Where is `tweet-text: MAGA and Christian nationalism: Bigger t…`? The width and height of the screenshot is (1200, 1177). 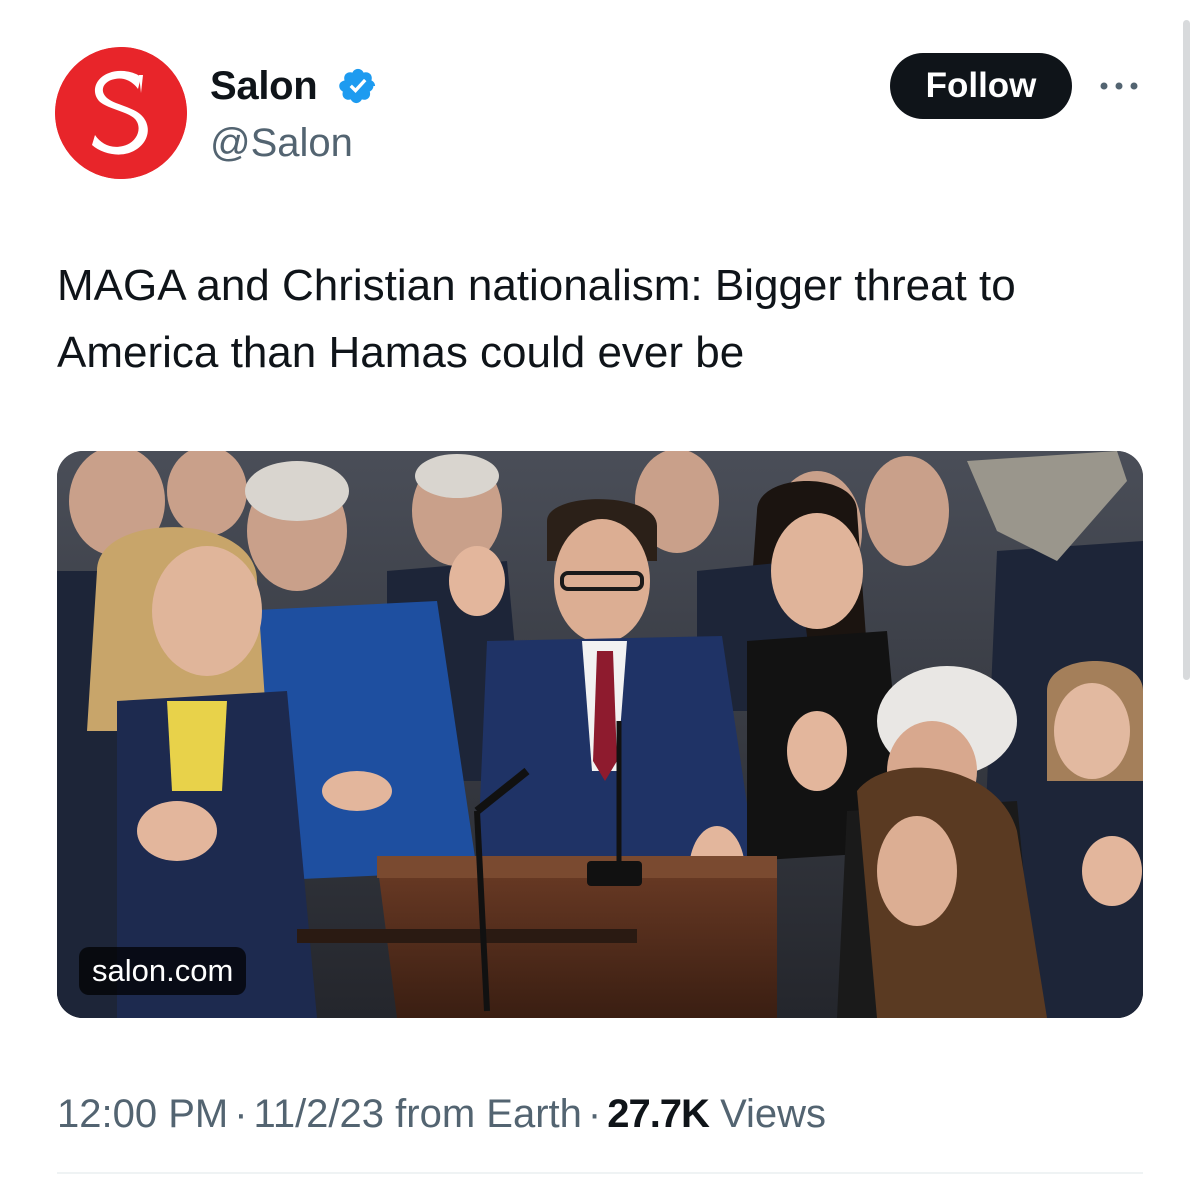 tweet-text: MAGA and Christian nationalism: Bigger t… is located at coordinates (536, 319).